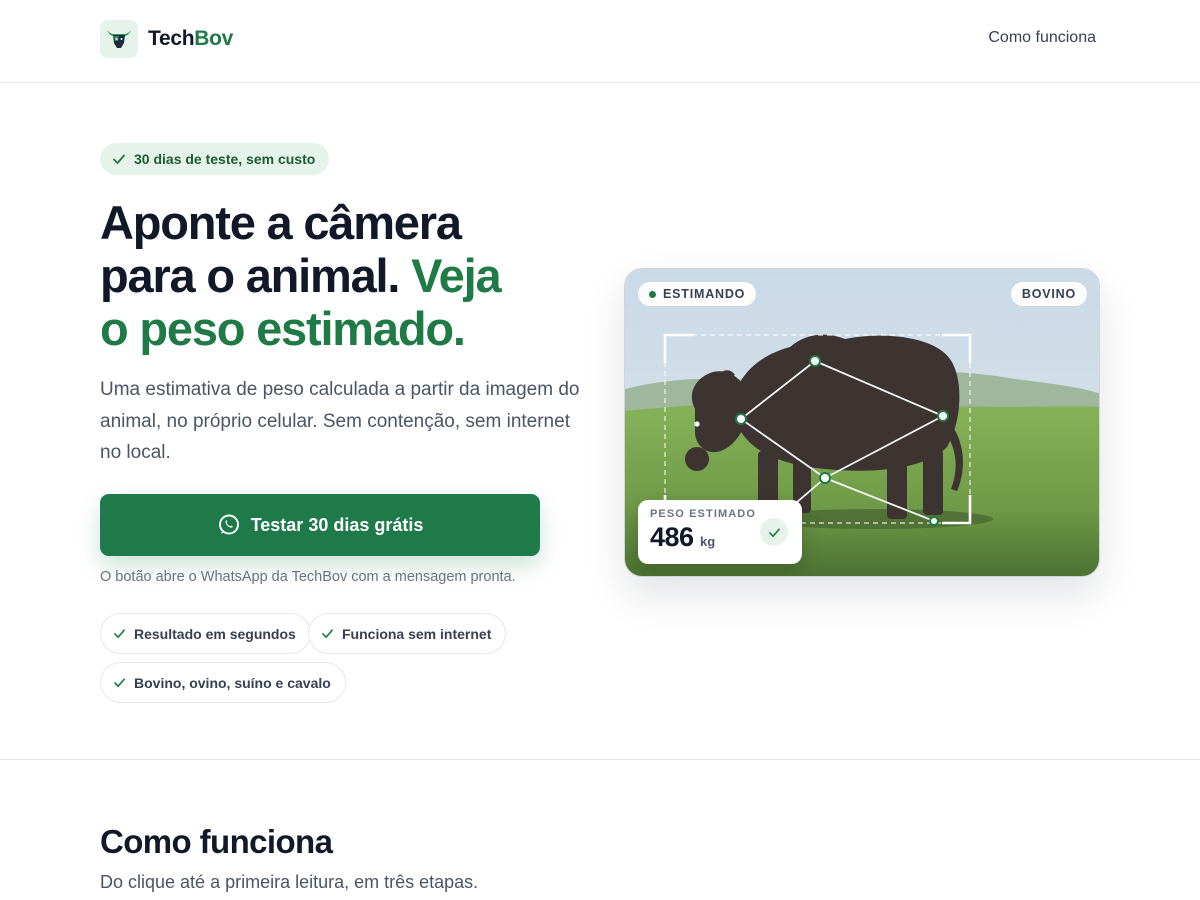  Describe the element at coordinates (216, 841) in the screenshot. I see `how-it-works-title: Como funciona` at that location.